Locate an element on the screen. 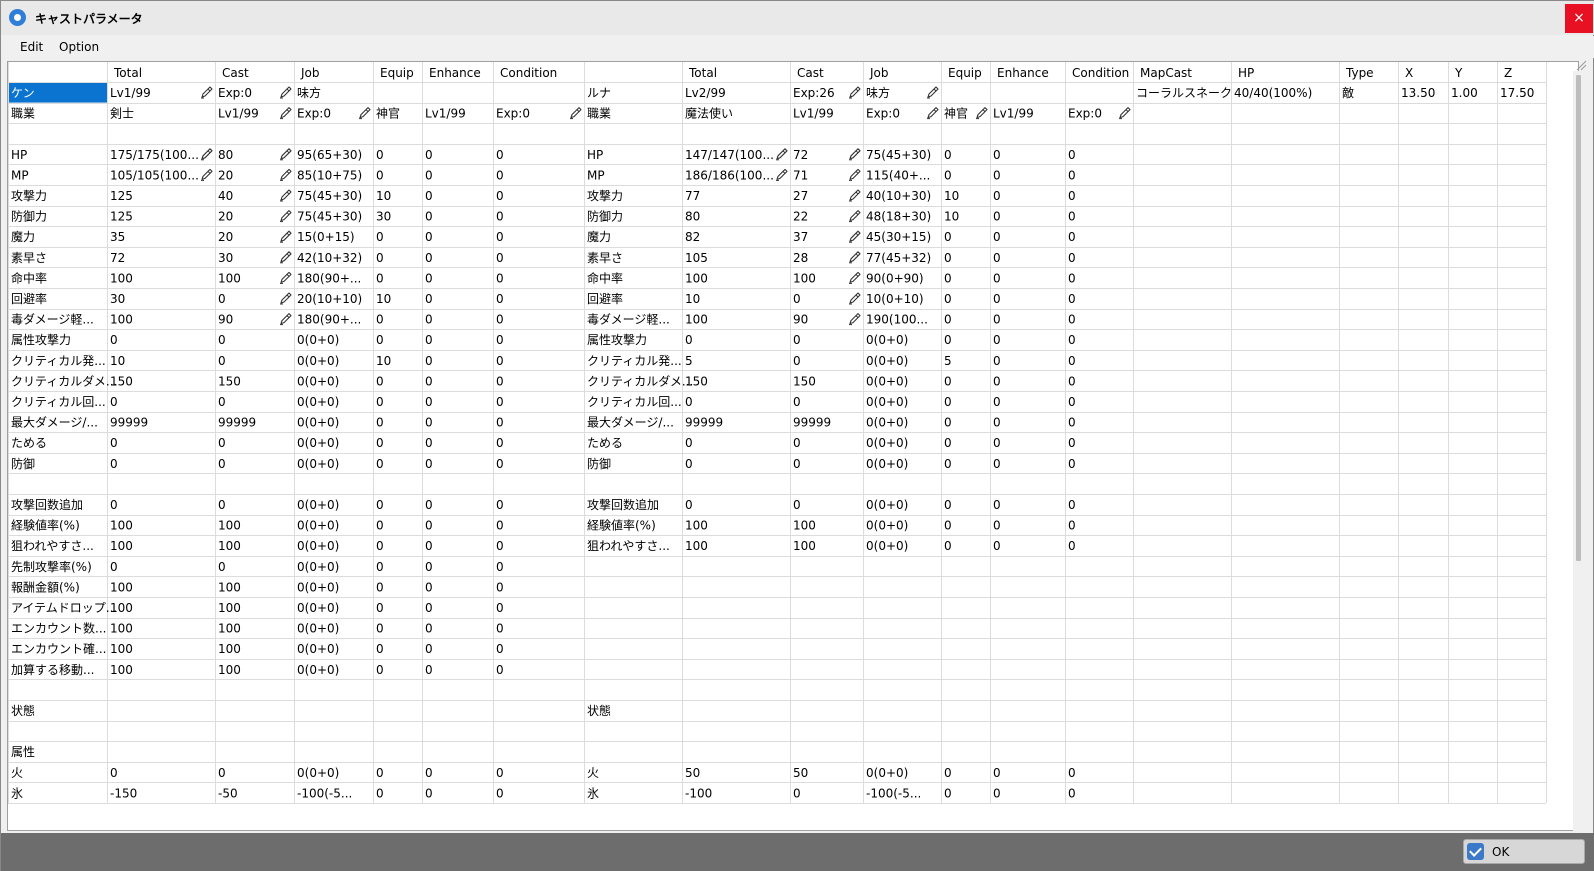  grid-cell: Lv2/99 is located at coordinates (705, 93).